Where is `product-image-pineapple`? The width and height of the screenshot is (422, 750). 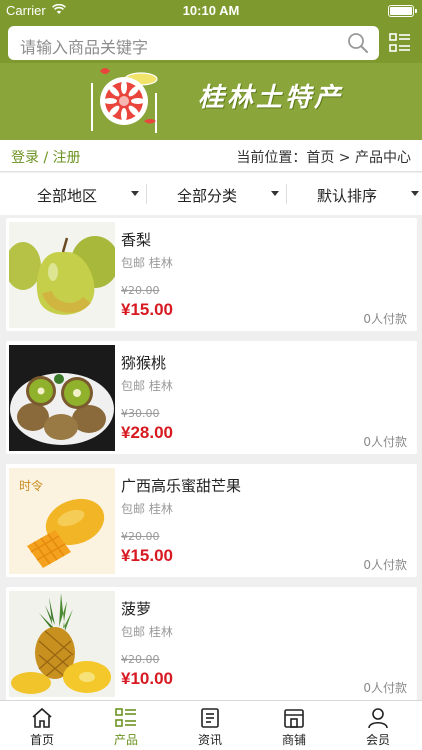 product-image-pineapple is located at coordinates (62, 644).